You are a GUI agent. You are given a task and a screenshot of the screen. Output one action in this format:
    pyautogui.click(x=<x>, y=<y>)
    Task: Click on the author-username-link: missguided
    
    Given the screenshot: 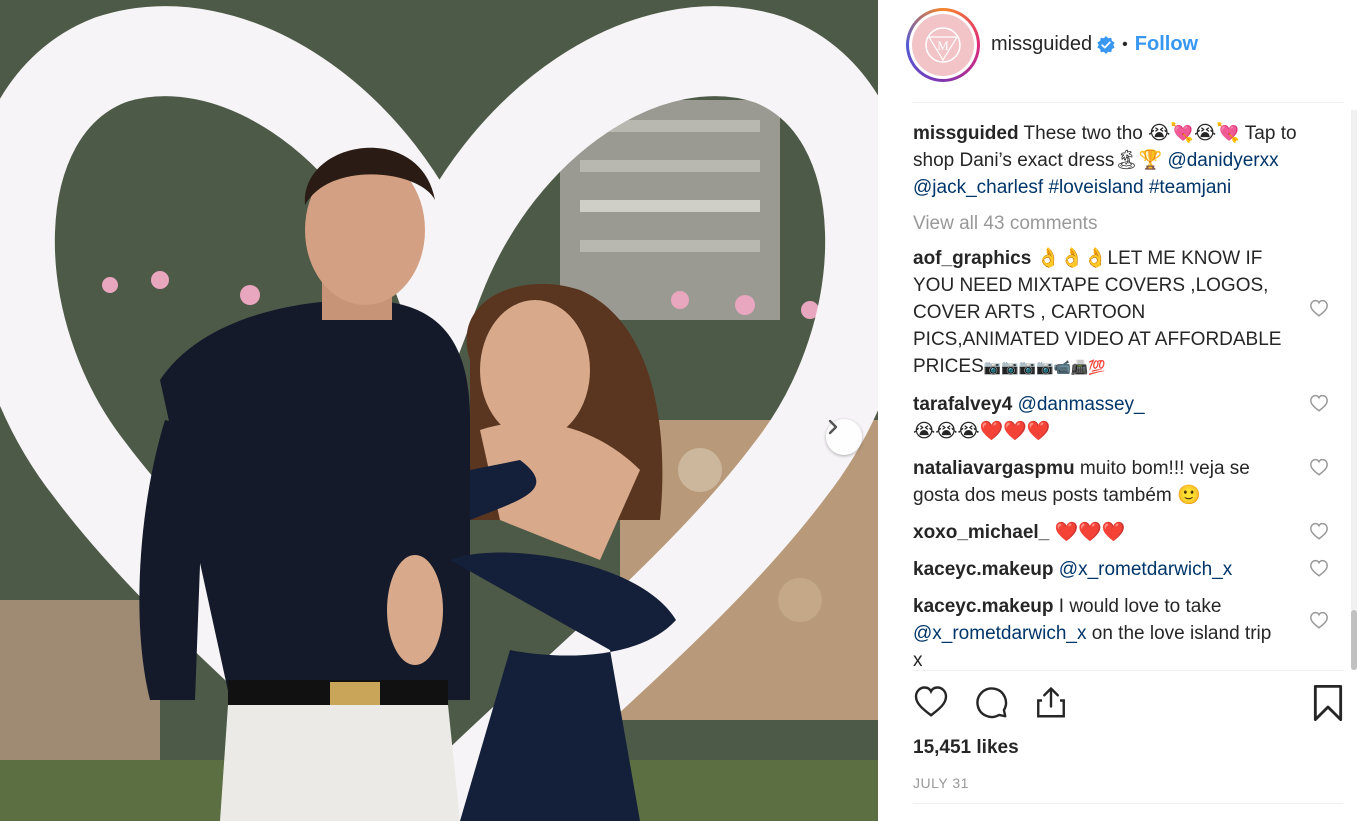 What is the action you would take?
    pyautogui.click(x=1041, y=44)
    